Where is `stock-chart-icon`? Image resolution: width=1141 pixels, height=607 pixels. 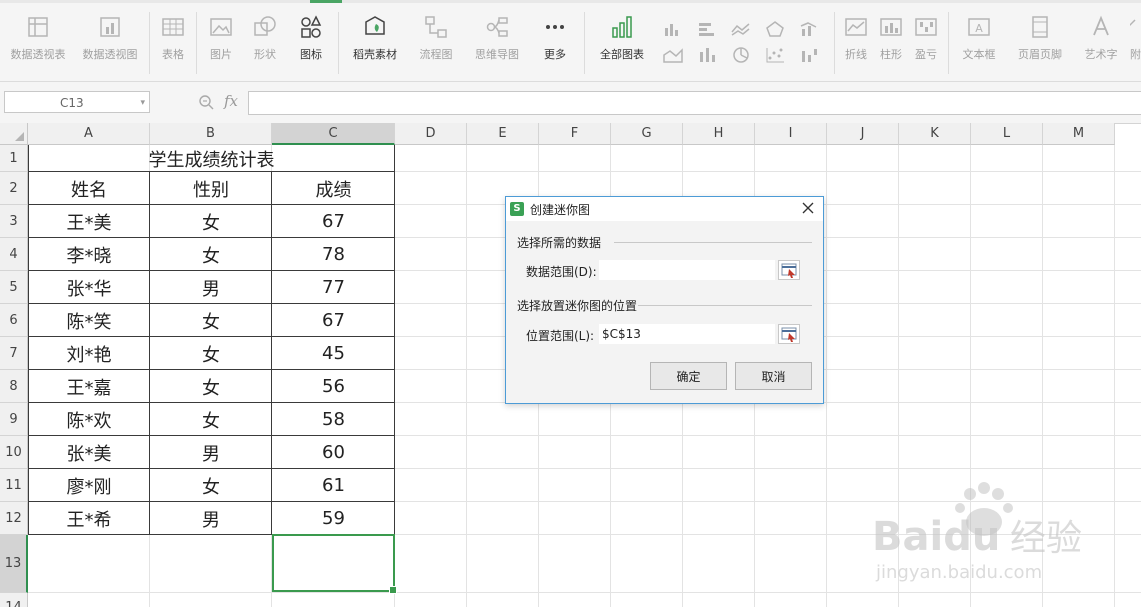
stock-chart-icon is located at coordinates (707, 55).